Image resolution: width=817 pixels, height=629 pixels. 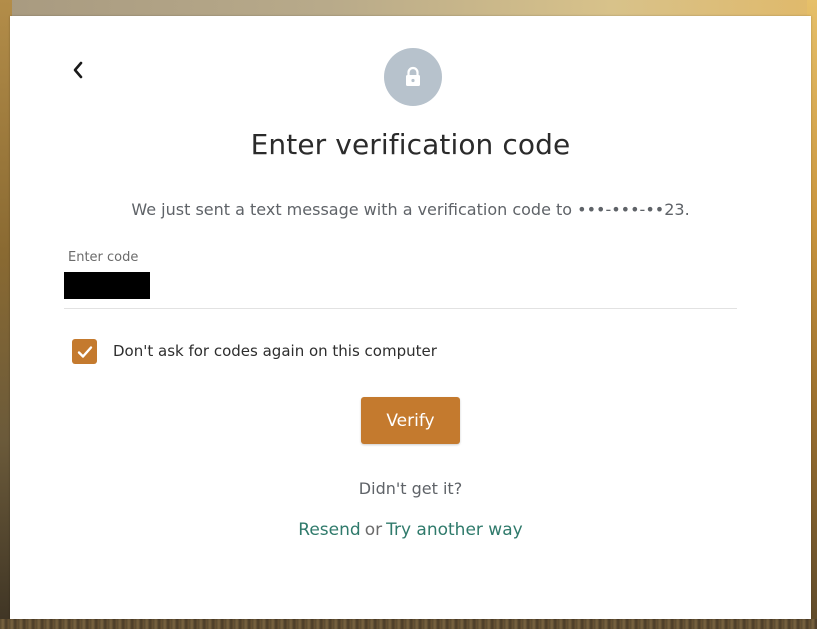 What do you see at coordinates (329, 530) in the screenshot?
I see `resend-link: Resend` at bounding box center [329, 530].